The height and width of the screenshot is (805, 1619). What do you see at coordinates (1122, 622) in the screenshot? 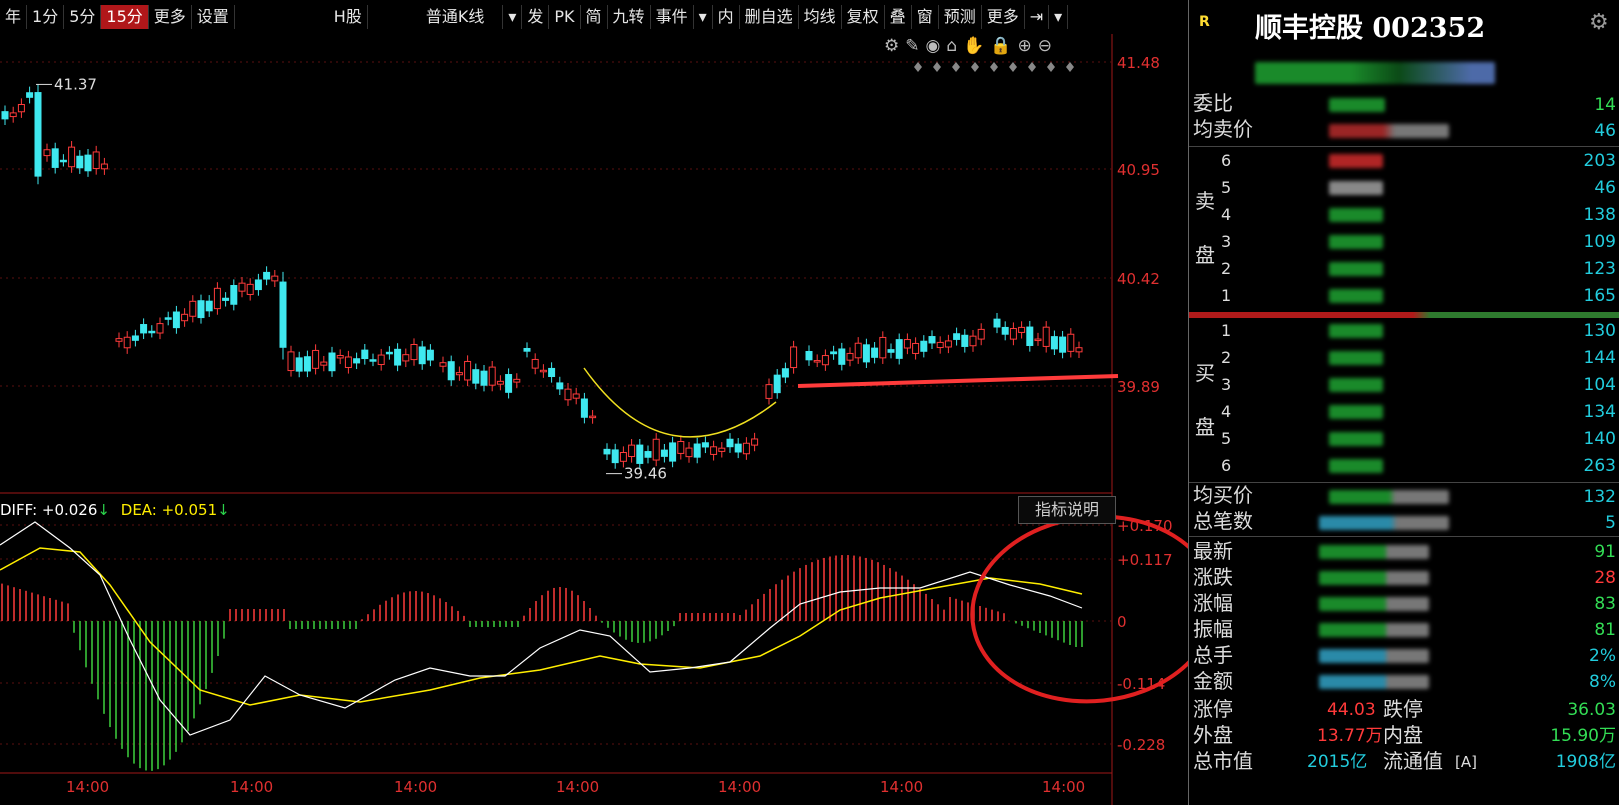
I see `macd-tick-label: 0` at bounding box center [1122, 622].